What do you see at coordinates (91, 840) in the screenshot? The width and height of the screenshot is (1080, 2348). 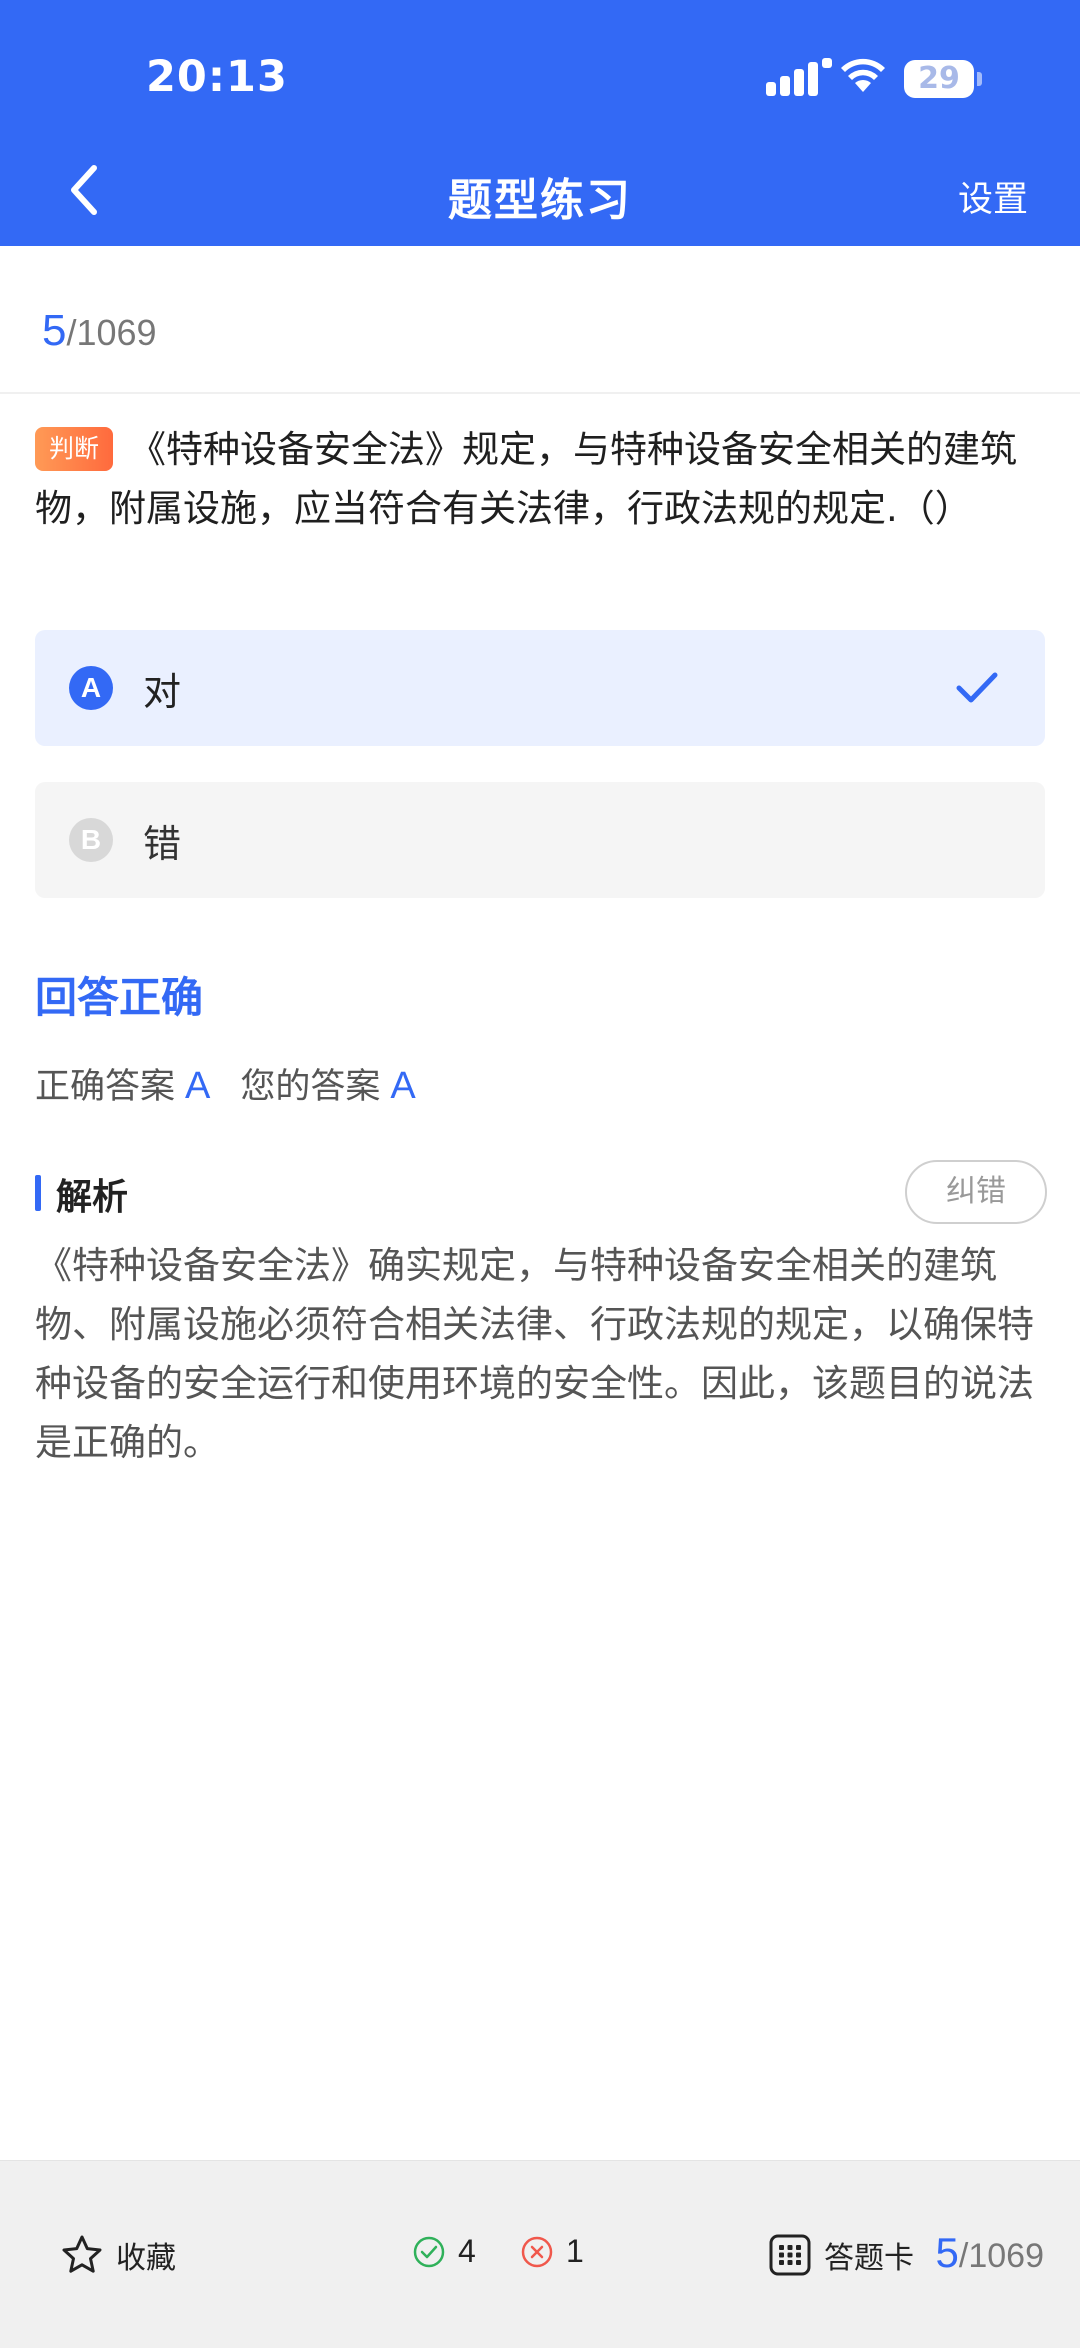 I see `option-letter: B` at bounding box center [91, 840].